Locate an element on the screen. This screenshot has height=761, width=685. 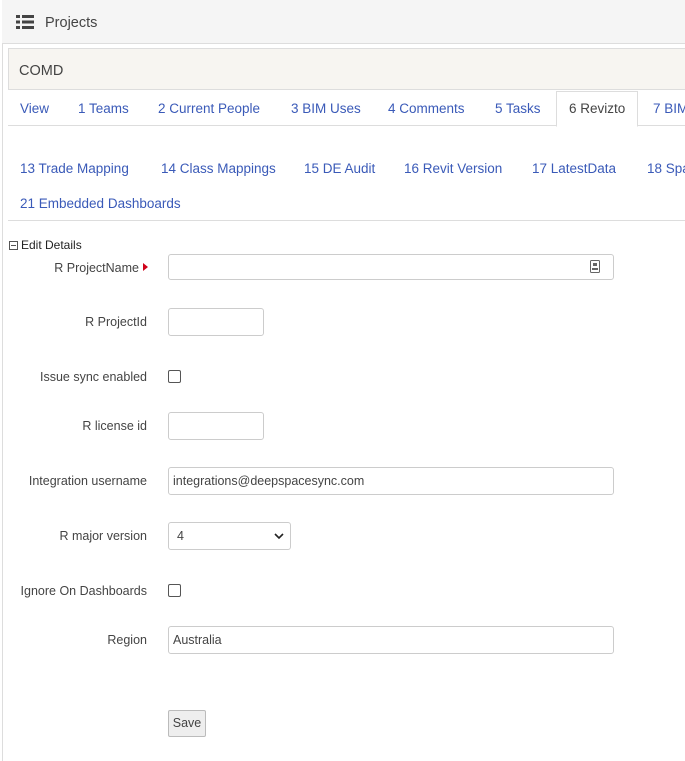
tab-latest-data: 17 LatestData is located at coordinates (574, 168).